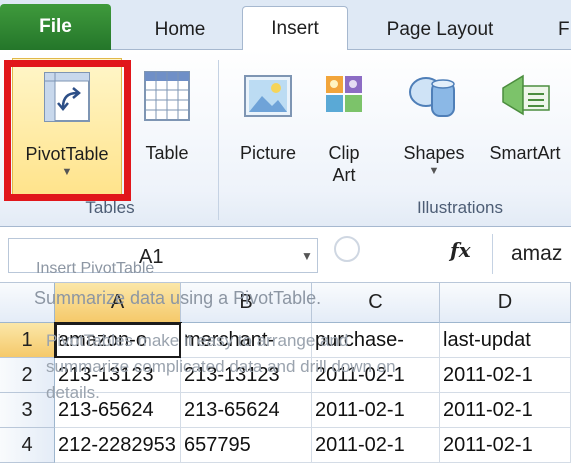 Image resolution: width=571 pixels, height=469 pixels. I want to click on shapes-button: Shapes ▼, so click(434, 118).